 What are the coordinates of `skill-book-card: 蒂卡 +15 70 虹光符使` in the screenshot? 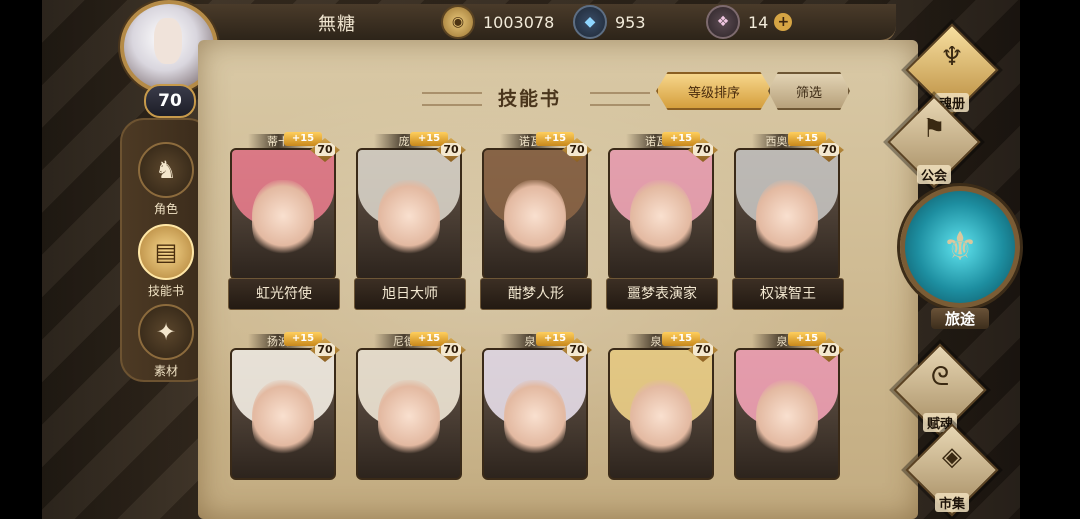 It's located at (284, 222).